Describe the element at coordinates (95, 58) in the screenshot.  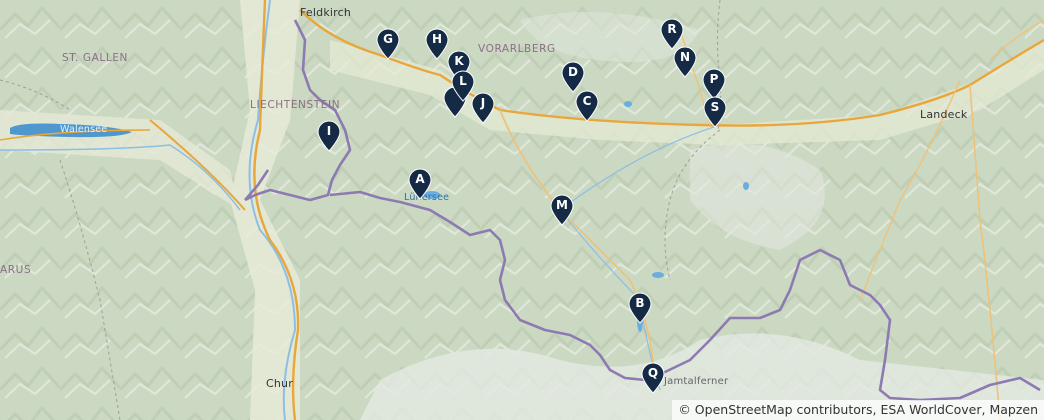
I see `label-st-gallen: ST. GALLEN` at that location.